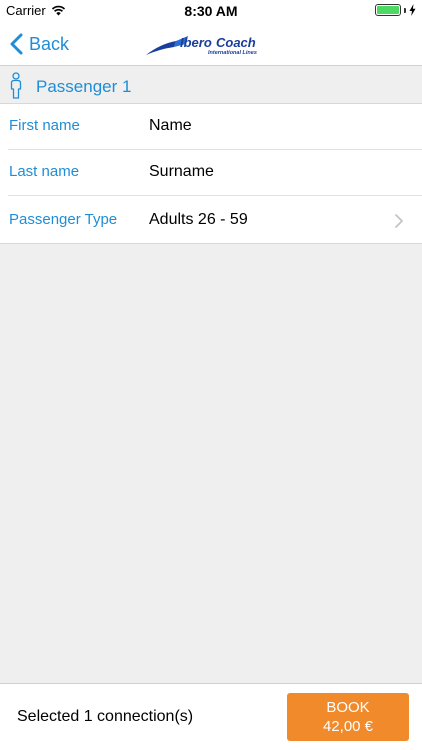 The width and height of the screenshot is (422, 750). What do you see at coordinates (211, 716) in the screenshot?
I see `booking-footer: Selected 1 connection(s) BOOK 42,00 €` at bounding box center [211, 716].